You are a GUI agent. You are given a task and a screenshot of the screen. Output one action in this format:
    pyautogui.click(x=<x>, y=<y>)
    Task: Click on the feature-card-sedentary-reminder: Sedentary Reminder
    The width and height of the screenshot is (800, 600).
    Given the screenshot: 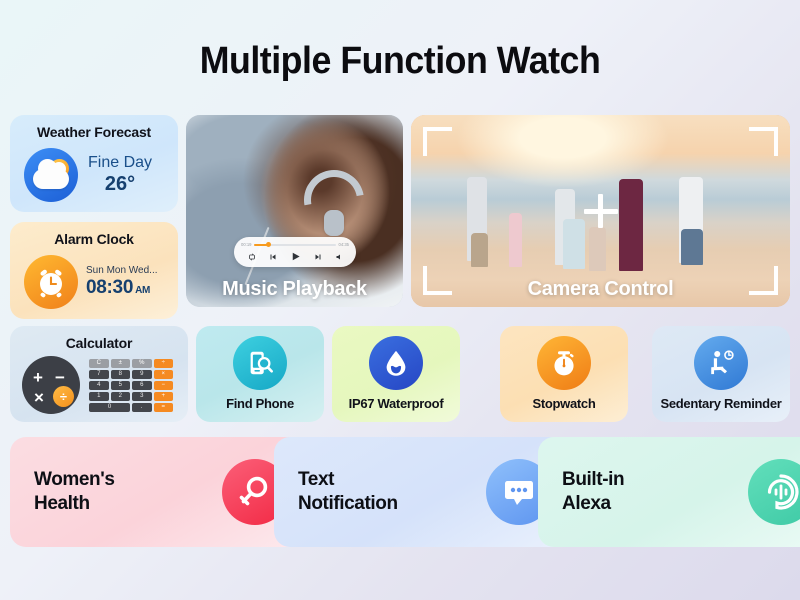 What is the action you would take?
    pyautogui.click(x=721, y=374)
    